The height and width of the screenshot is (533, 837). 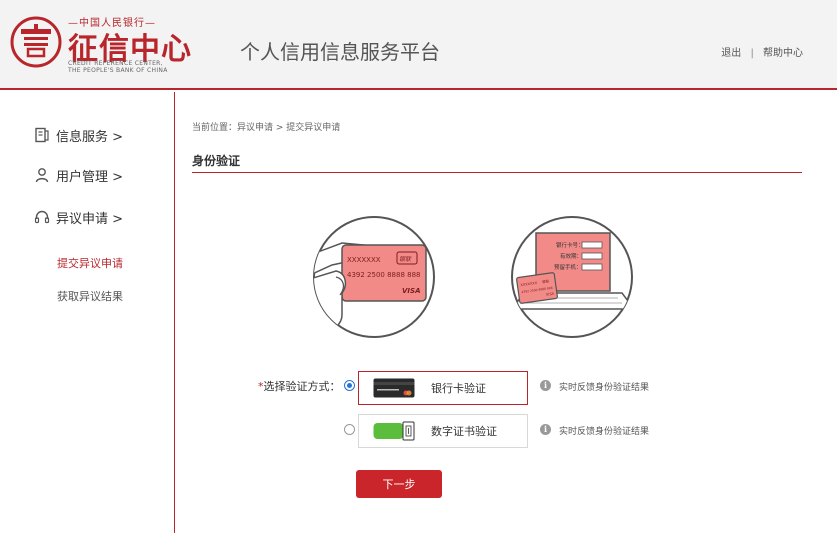 What do you see at coordinates (783, 53) in the screenshot?
I see `help-center-link: 帮助中心` at bounding box center [783, 53].